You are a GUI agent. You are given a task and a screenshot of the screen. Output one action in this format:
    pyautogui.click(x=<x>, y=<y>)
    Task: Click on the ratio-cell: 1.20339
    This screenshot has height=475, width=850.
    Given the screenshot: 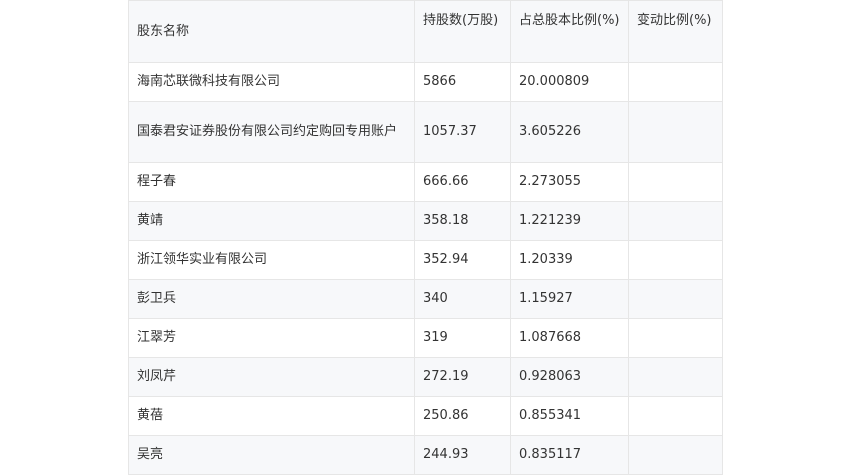 What is the action you would take?
    pyautogui.click(x=569, y=260)
    